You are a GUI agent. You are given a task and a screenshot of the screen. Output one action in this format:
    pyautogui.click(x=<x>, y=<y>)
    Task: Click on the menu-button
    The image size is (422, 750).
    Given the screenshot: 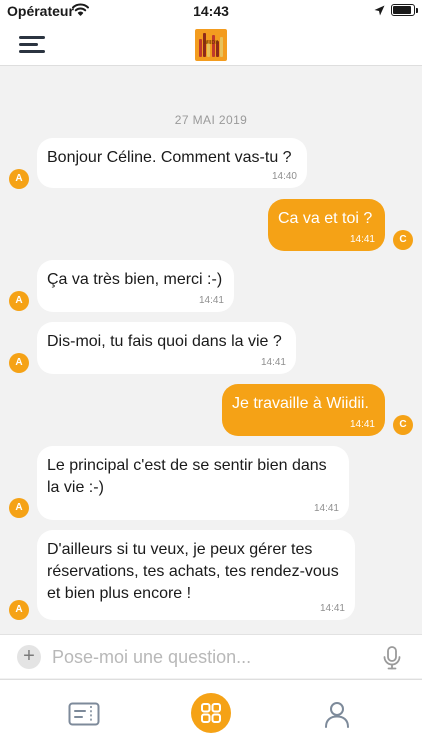 What is the action you would take?
    pyautogui.click(x=32, y=44)
    